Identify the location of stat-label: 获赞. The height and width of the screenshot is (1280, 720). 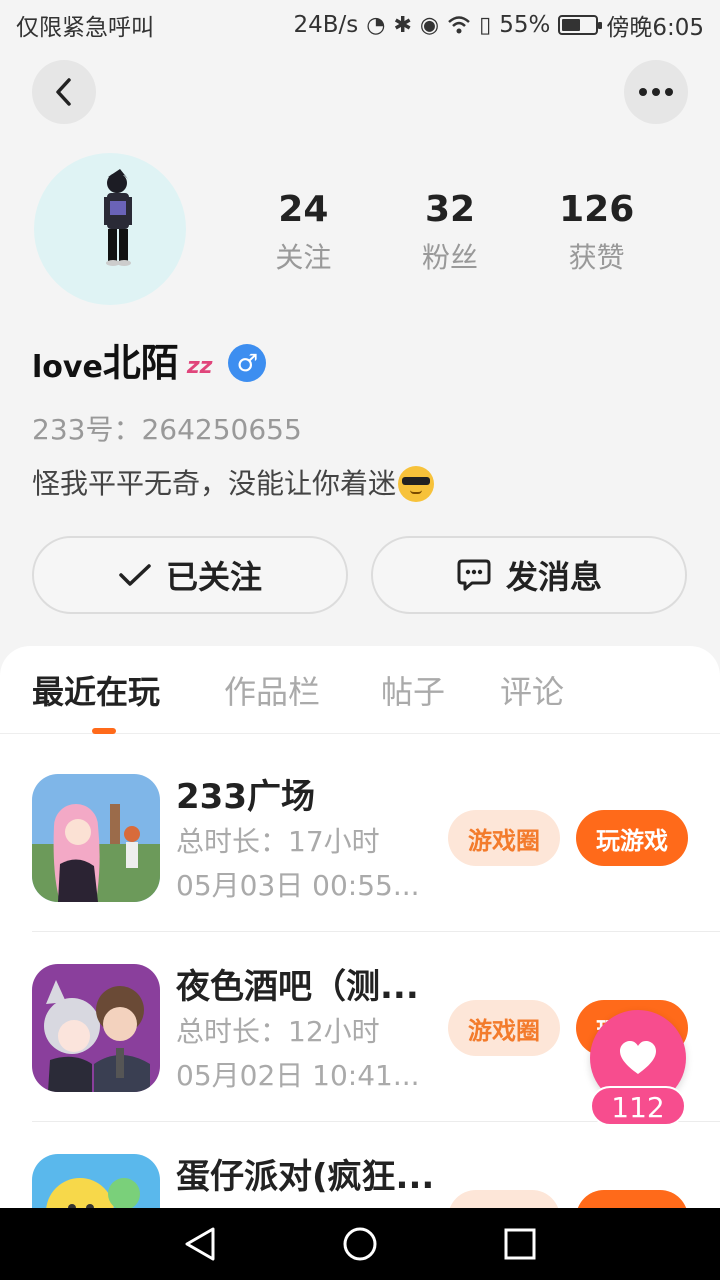
(596, 257).